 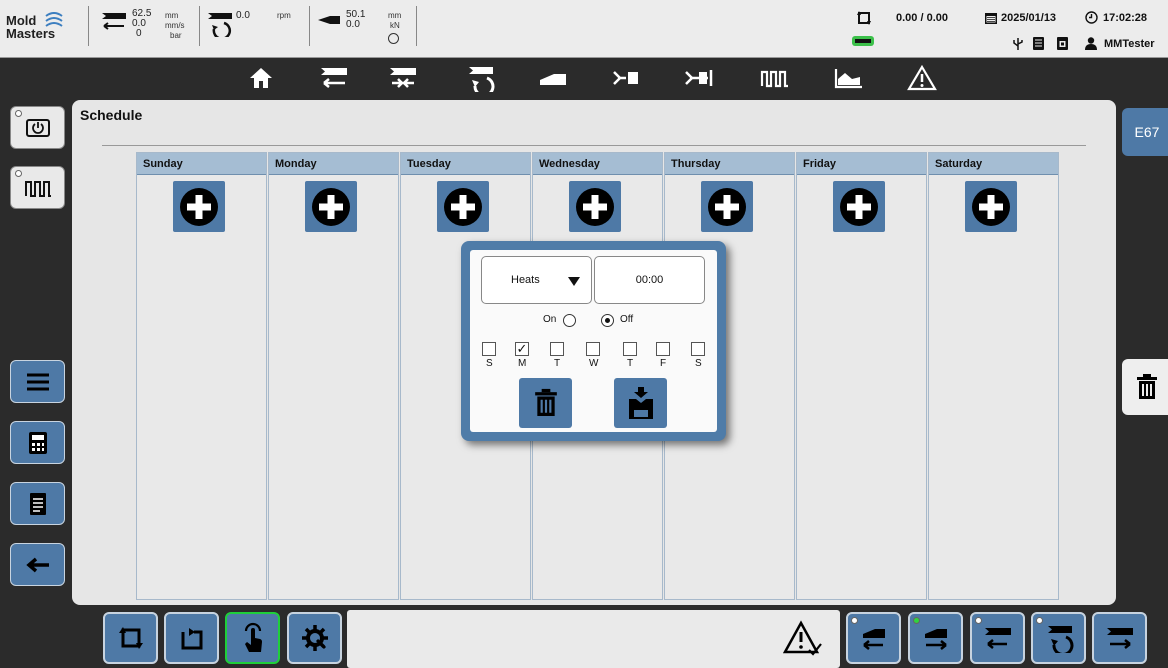 I want to click on injection-icon, so click(x=334, y=78).